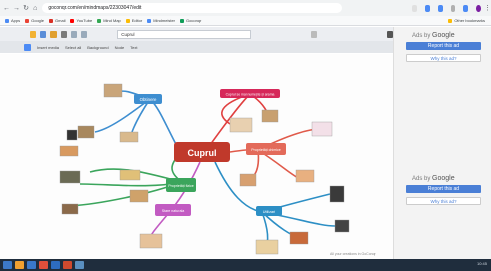 Image resolution: width=491 pixels, height=271 pixels. Describe the element at coordinates (31, 265) in the screenshot. I see `edge-icon` at that location.